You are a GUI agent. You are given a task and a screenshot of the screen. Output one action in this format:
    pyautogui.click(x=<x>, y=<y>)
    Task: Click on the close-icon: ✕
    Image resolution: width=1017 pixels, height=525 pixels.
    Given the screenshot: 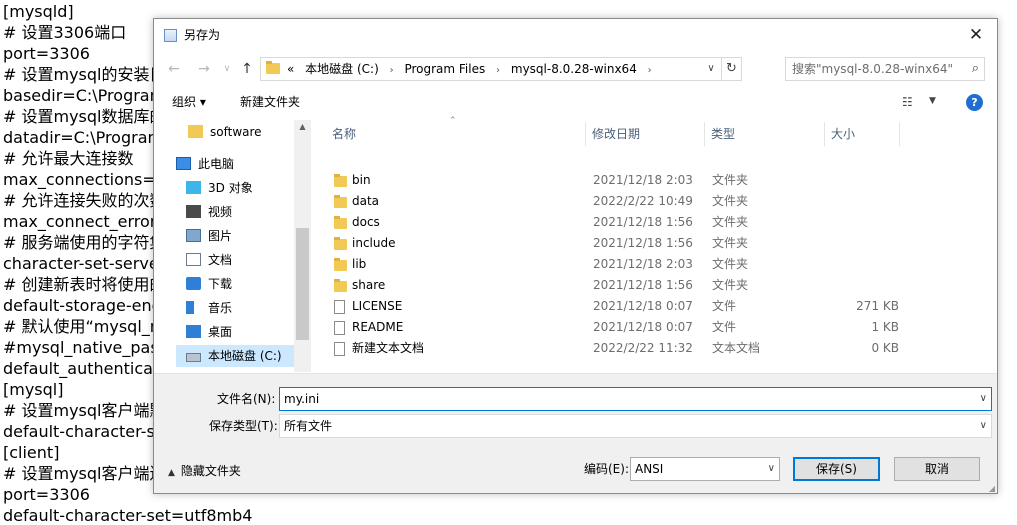 What is the action you would take?
    pyautogui.click(x=976, y=35)
    